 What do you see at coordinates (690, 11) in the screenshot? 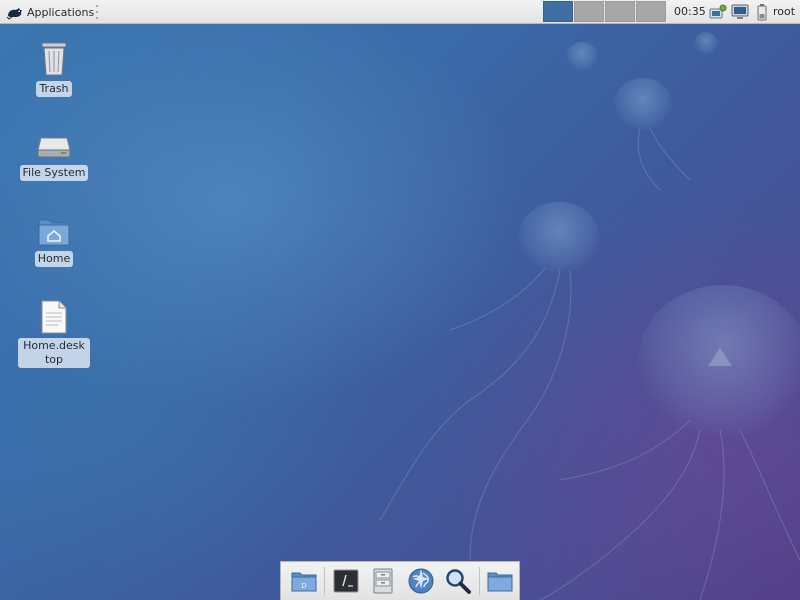
I see `panel-clock: 00:35` at bounding box center [690, 11].